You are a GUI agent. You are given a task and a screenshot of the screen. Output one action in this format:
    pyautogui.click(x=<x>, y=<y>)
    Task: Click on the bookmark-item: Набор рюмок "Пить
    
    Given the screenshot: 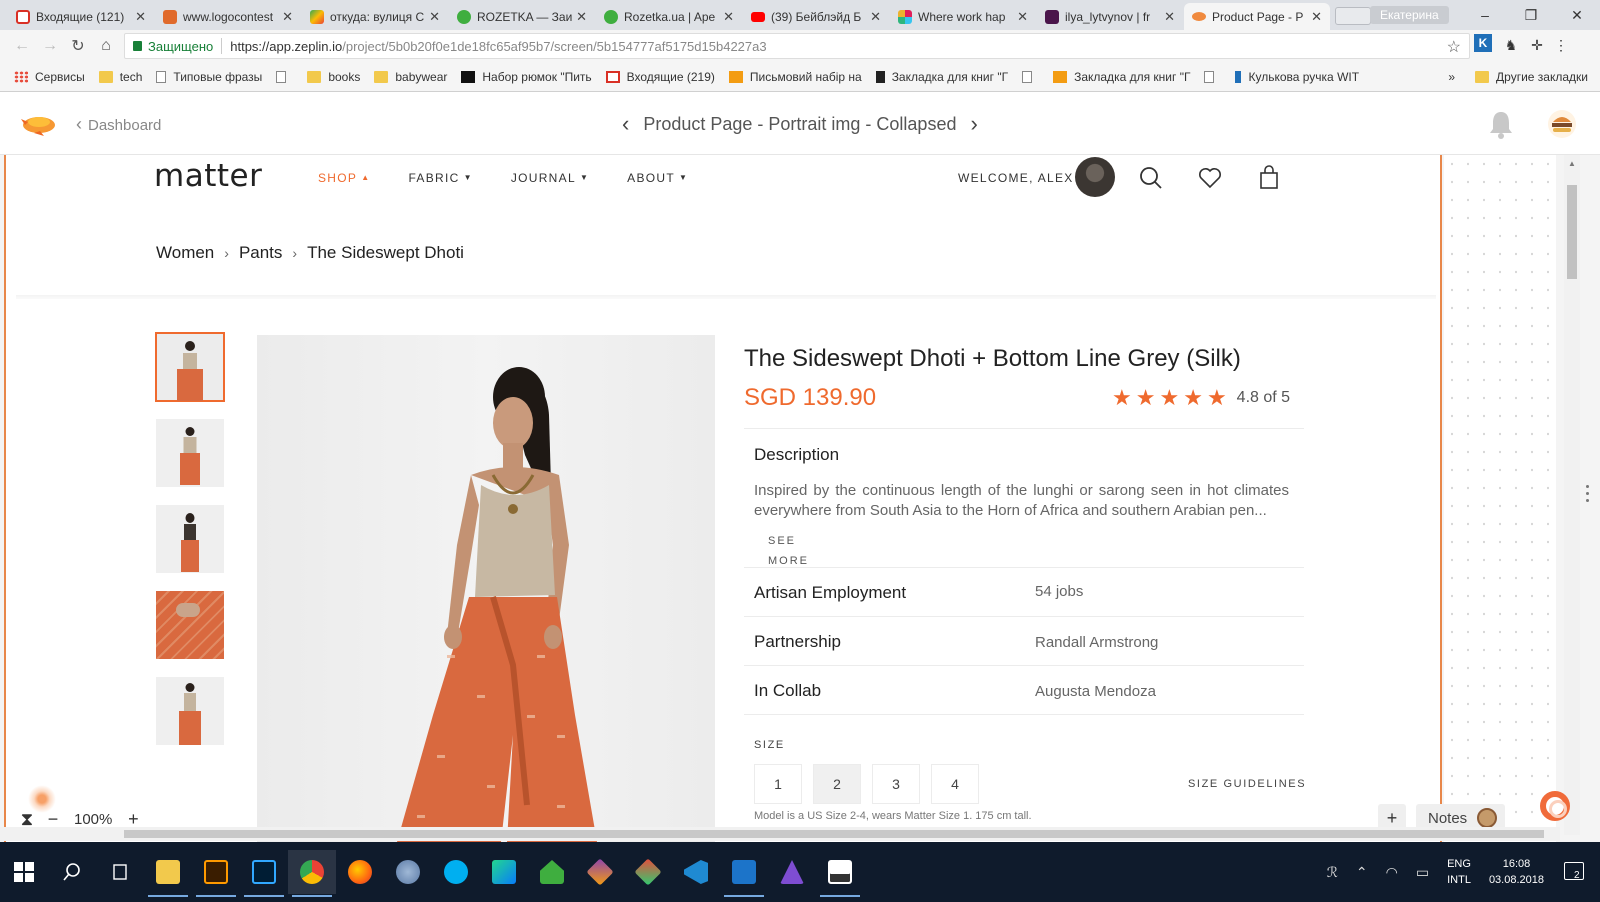 What is the action you would take?
    pyautogui.click(x=526, y=77)
    